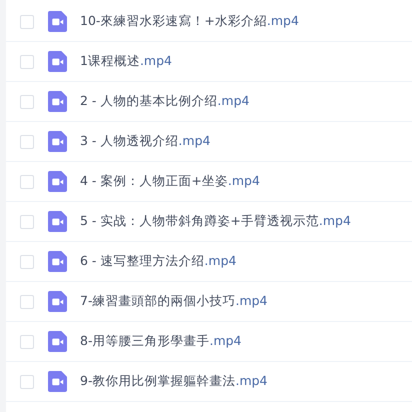 The width and height of the screenshot is (412, 412). I want to click on file-name: 3 - 人物透视介绍.mp4, so click(145, 141).